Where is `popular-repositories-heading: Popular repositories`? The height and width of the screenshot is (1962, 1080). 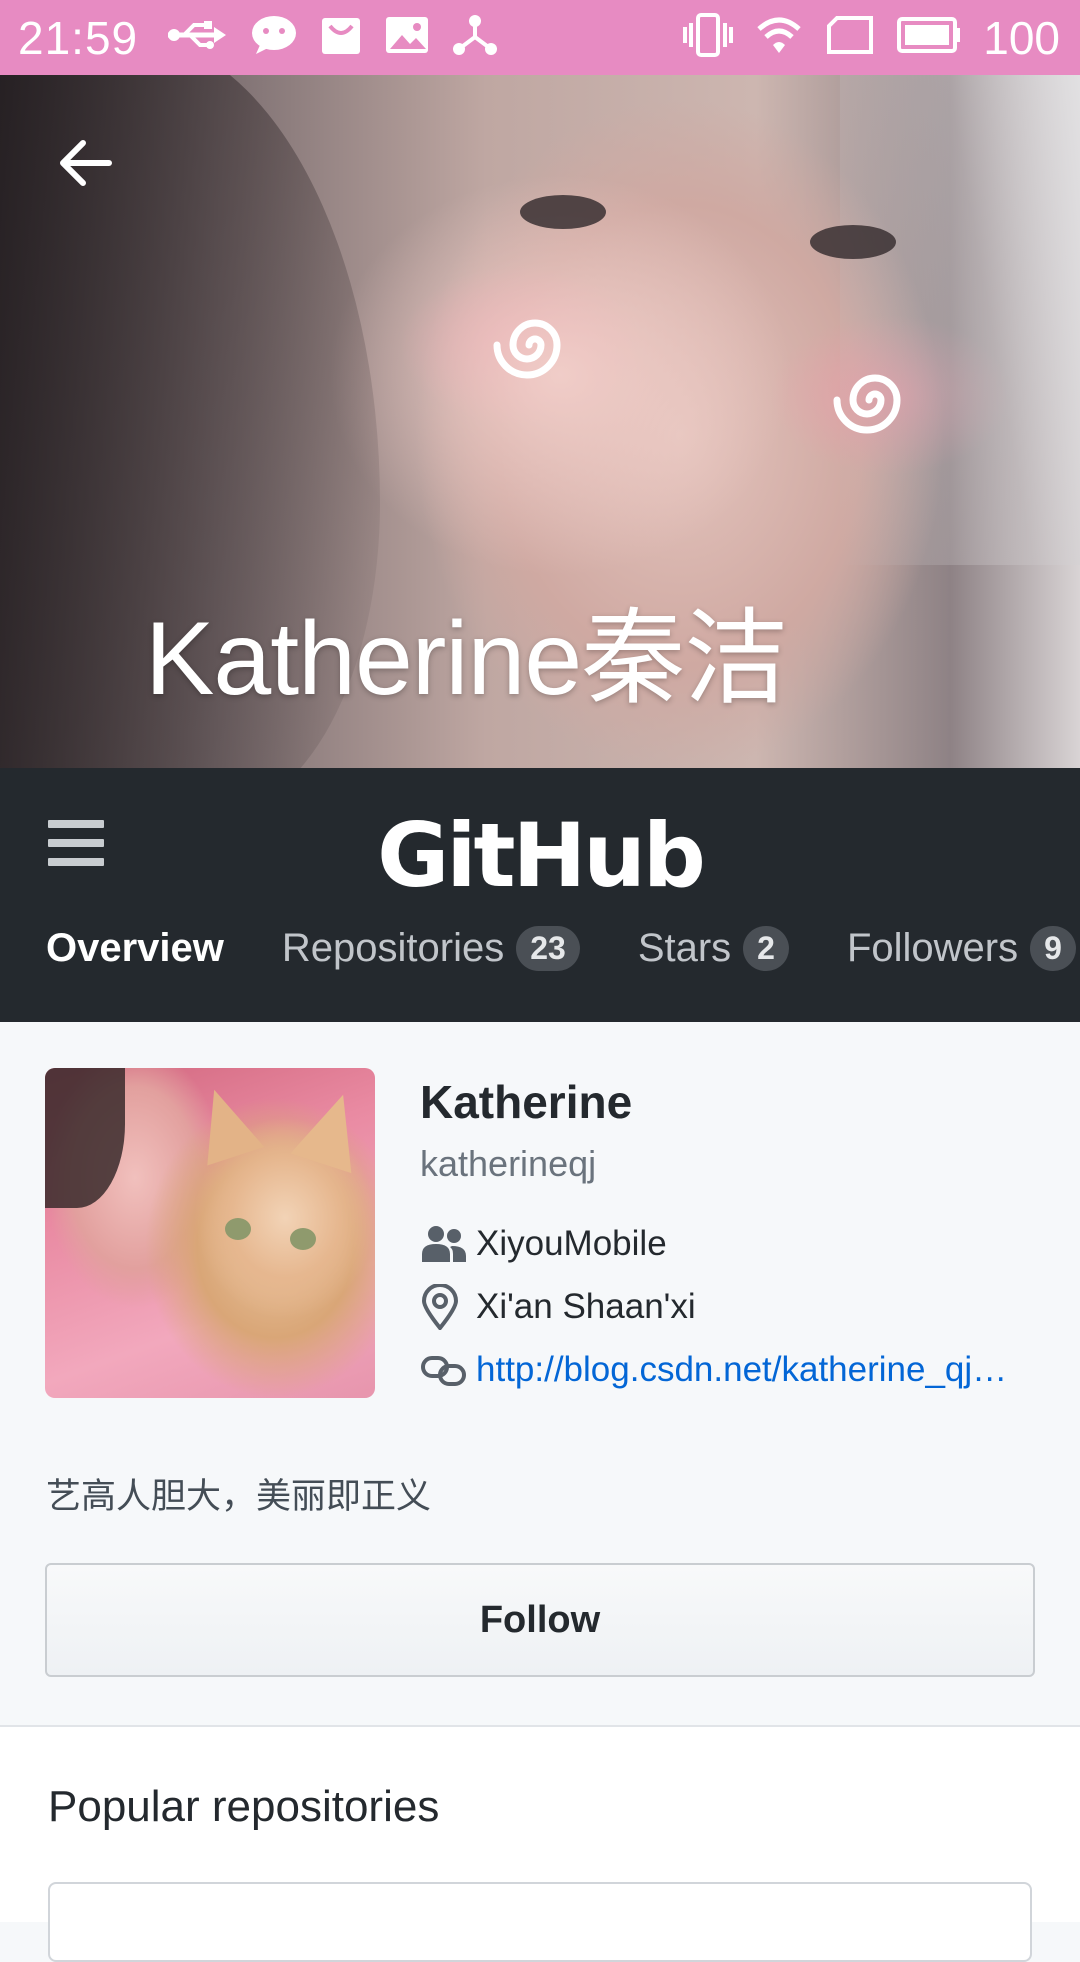 popular-repositories-heading: Popular repositories is located at coordinates (244, 1806).